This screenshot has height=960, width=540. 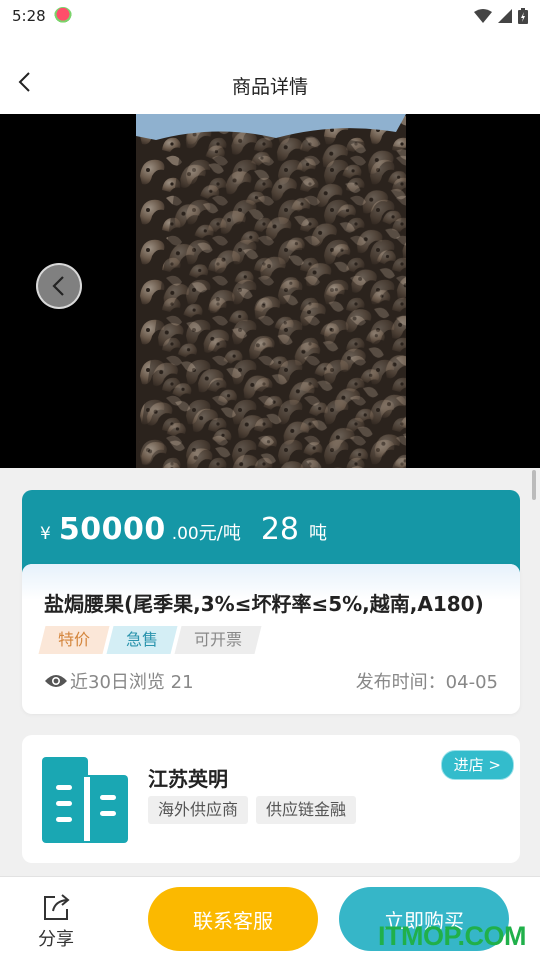 I want to click on page-title: 商品详情, so click(x=269, y=87).